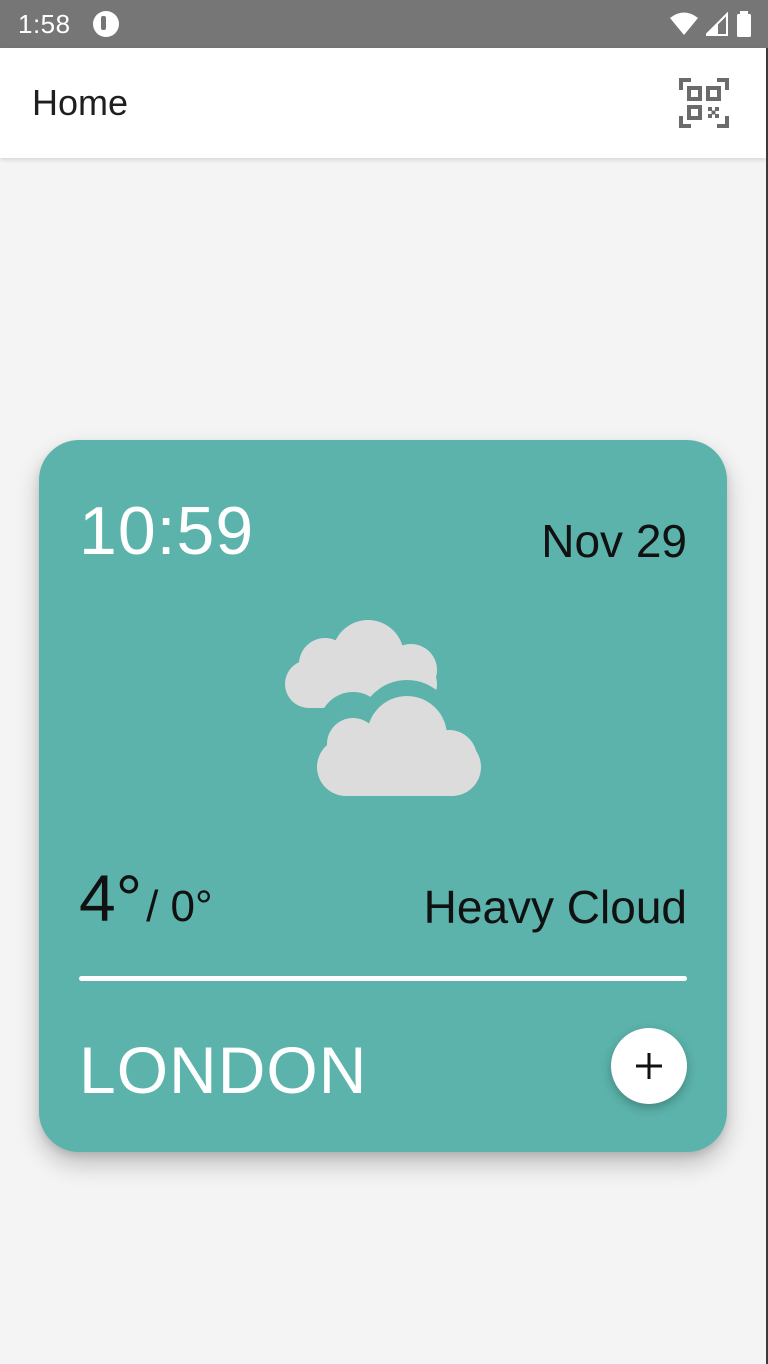 This screenshot has width=768, height=1364. I want to click on temp-low: / 0°, so click(179, 906).